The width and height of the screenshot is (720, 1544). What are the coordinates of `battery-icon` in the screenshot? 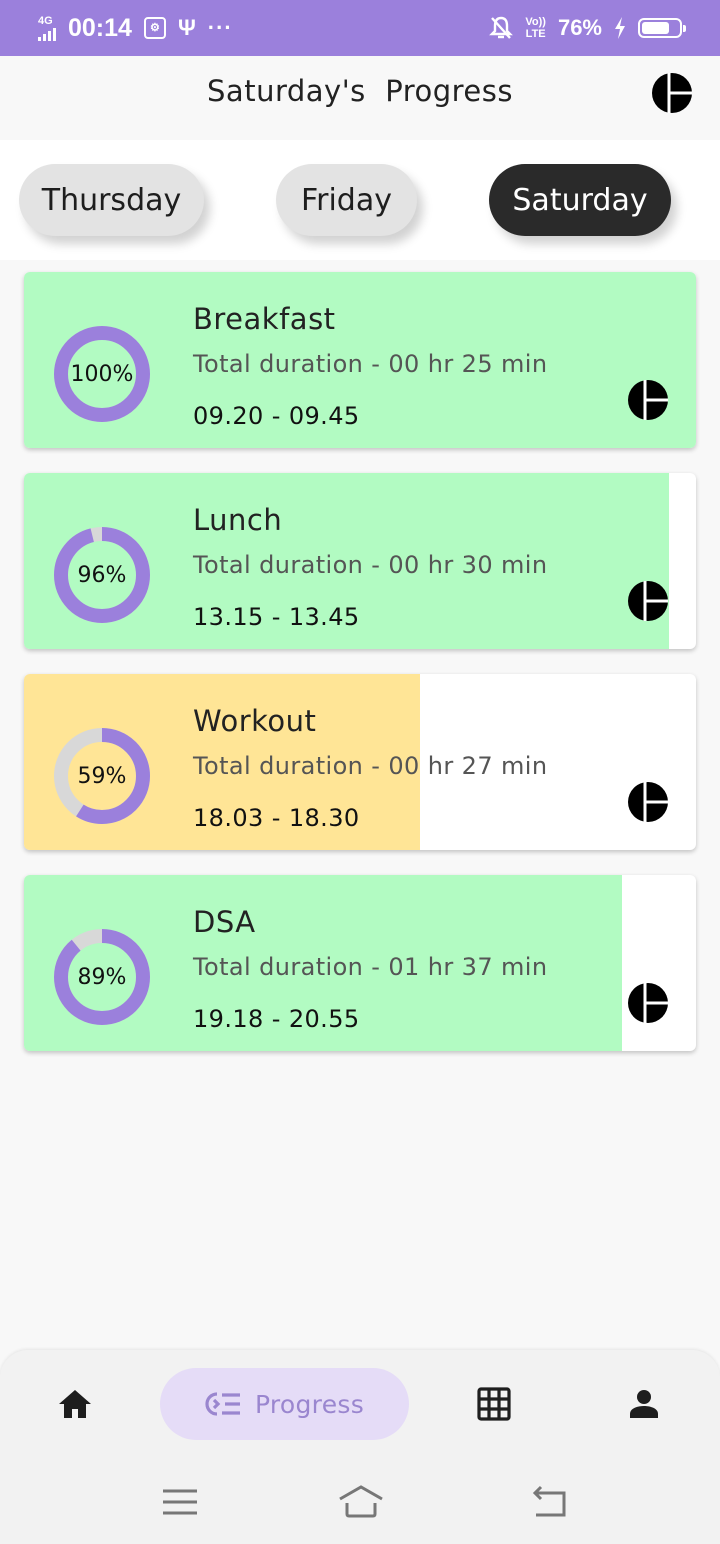 It's located at (662, 28).